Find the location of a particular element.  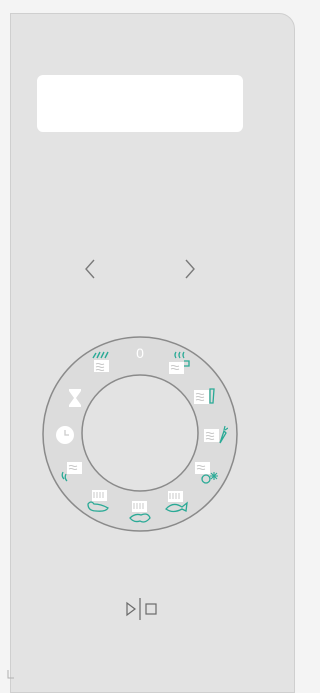

play-stop-icon is located at coordinates (141, 609).